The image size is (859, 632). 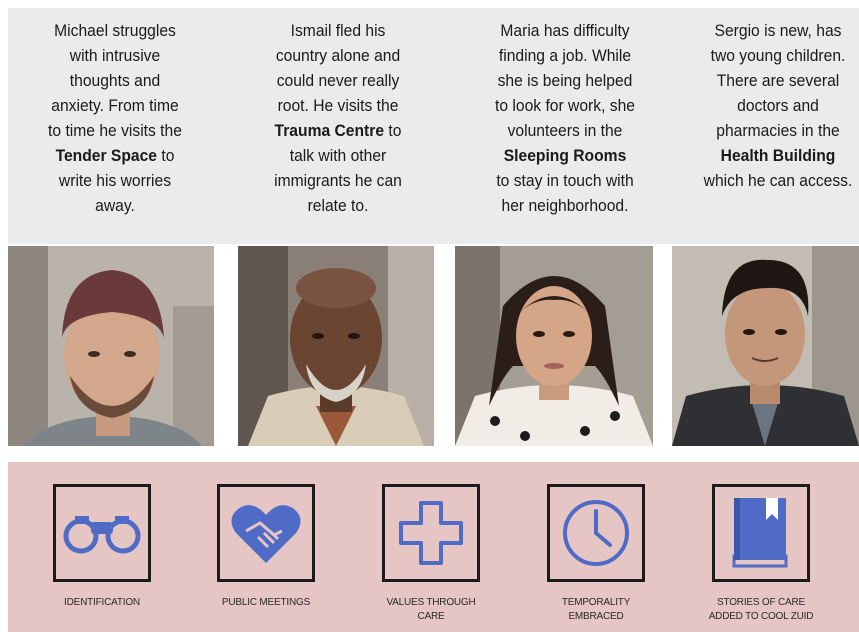 I want to click on story-line: to look for work, she, so click(x=565, y=105).